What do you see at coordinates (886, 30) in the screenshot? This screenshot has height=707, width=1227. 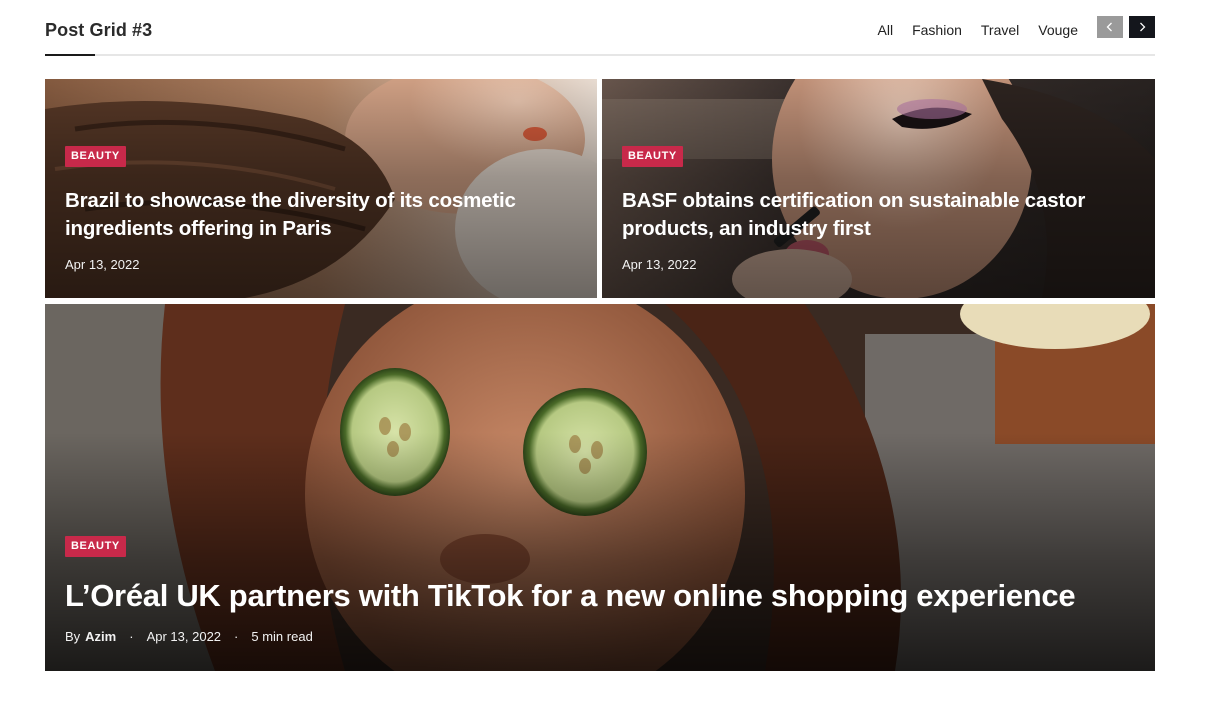 I see `filter-tab-all: All` at bounding box center [886, 30].